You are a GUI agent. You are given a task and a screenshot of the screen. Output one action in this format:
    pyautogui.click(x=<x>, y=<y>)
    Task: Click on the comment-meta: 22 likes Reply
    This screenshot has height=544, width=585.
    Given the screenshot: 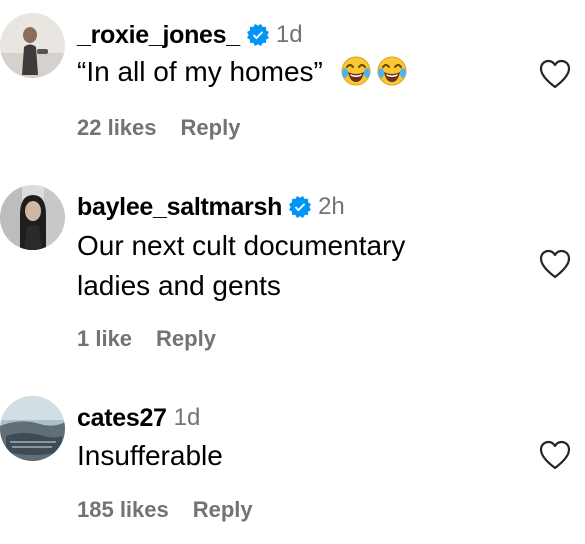 What is the action you would take?
    pyautogui.click(x=158, y=128)
    